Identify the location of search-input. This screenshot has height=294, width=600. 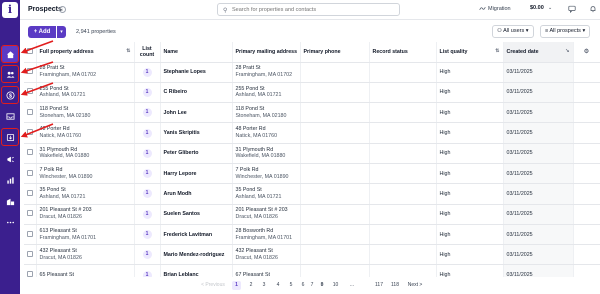
(312, 10).